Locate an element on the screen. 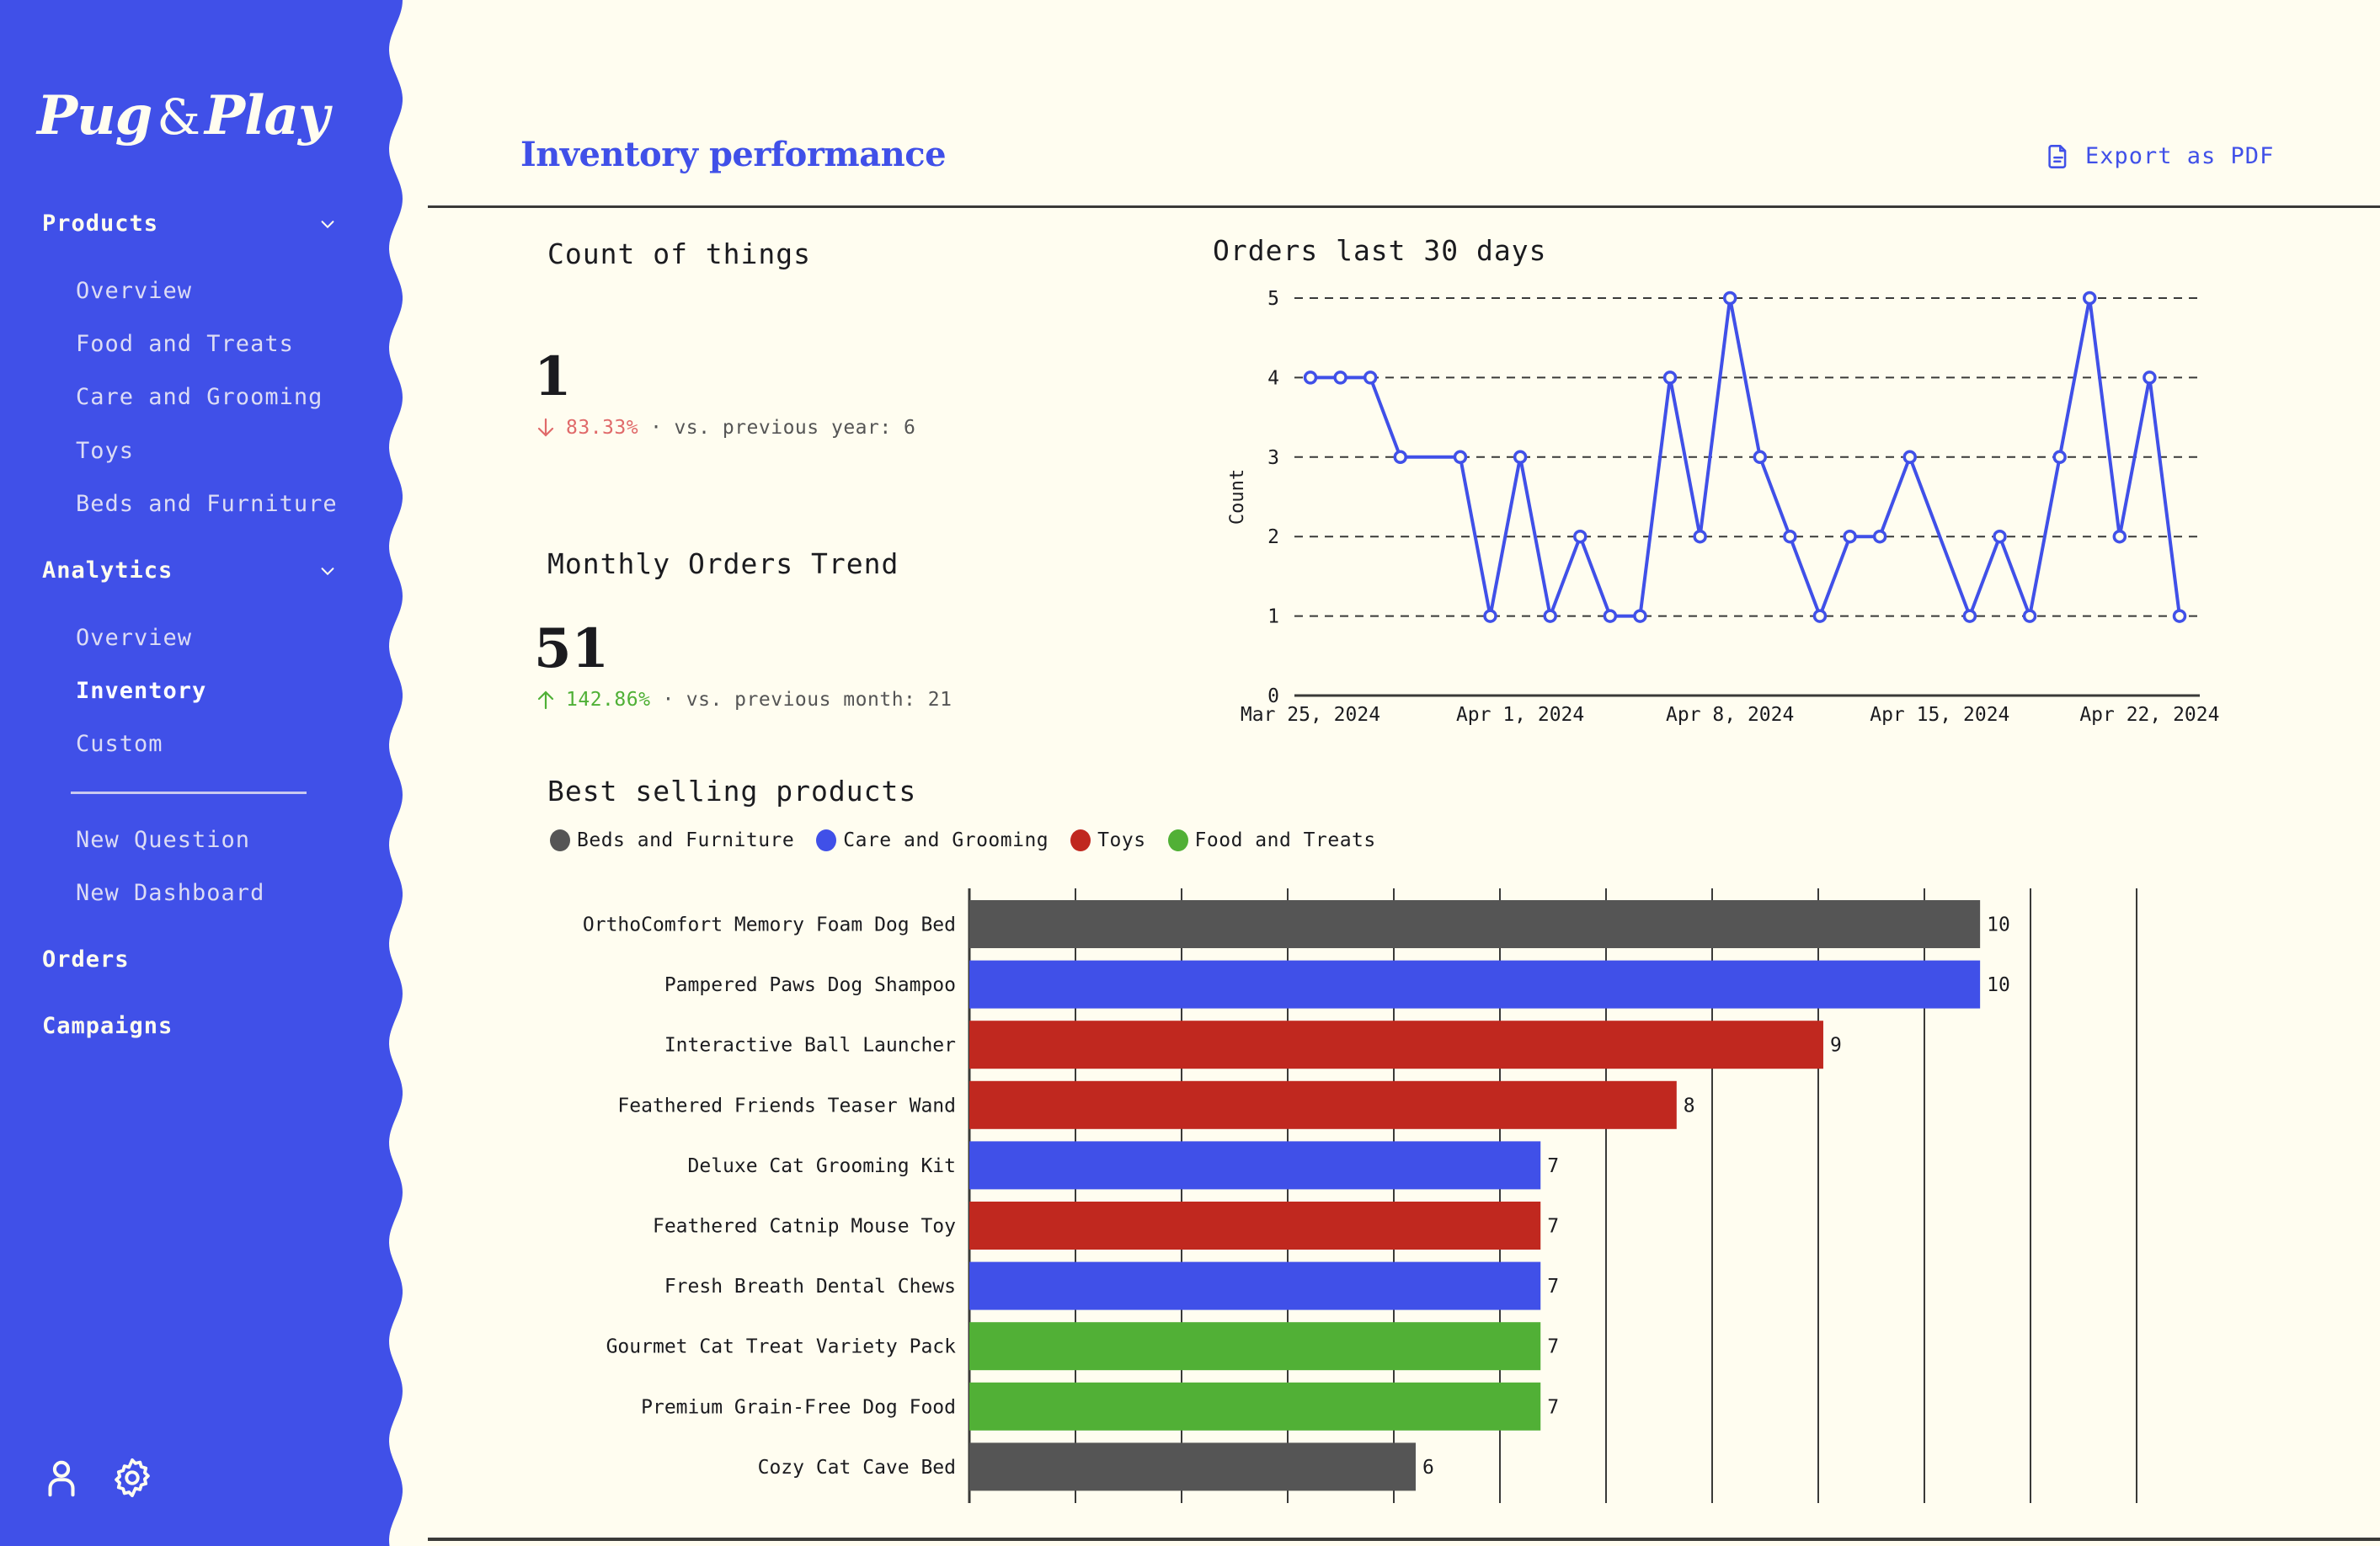 The width and height of the screenshot is (2380, 1546). legend-item: Toys is located at coordinates (1107, 840).